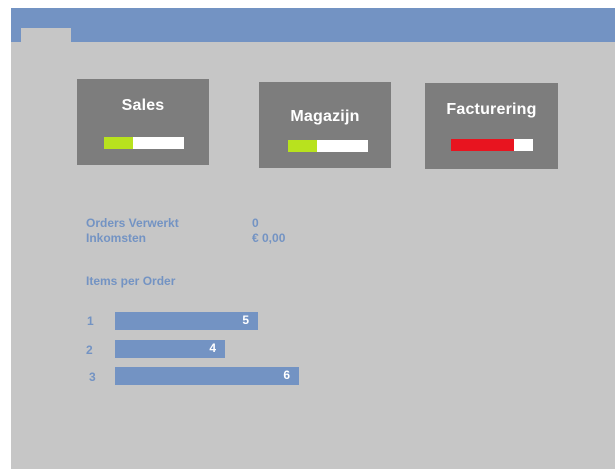 The image size is (615, 469). Describe the element at coordinates (325, 116) in the screenshot. I see `tile-title-magazijn: Magazijn` at that location.